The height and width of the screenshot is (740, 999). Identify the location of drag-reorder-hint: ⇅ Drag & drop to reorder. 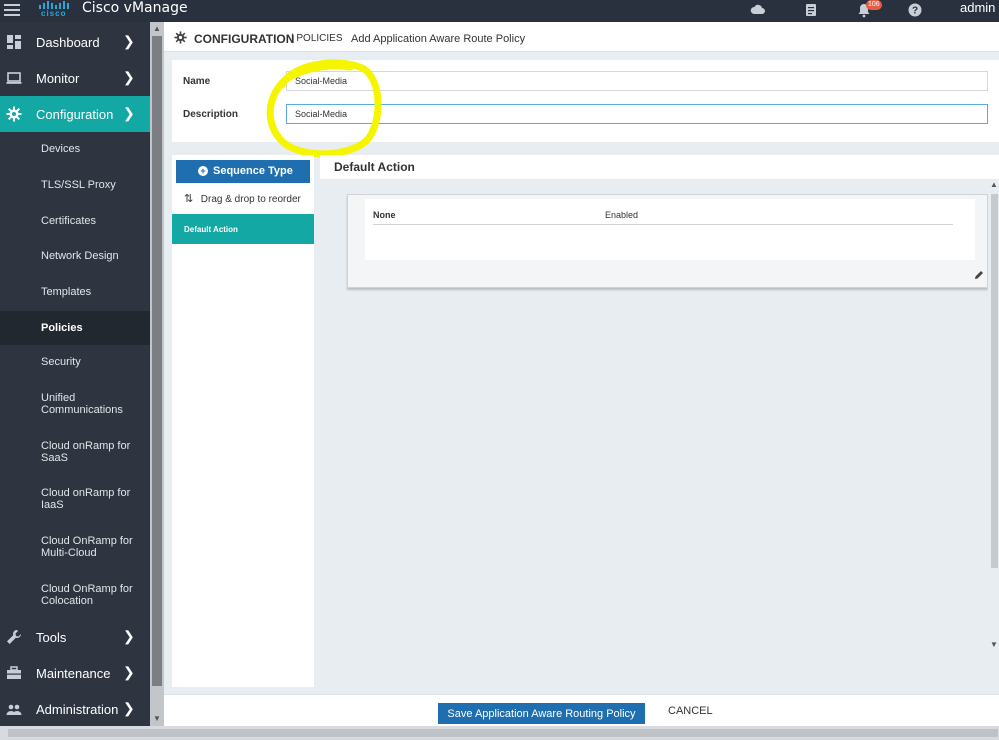
(242, 198).